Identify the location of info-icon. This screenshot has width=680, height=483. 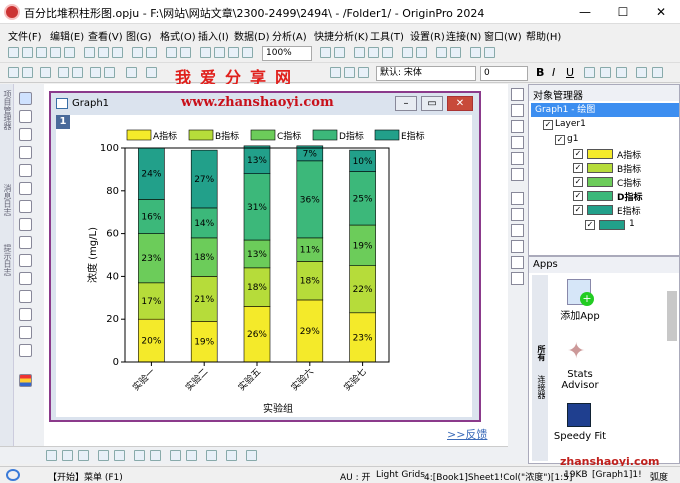
(517, 278).